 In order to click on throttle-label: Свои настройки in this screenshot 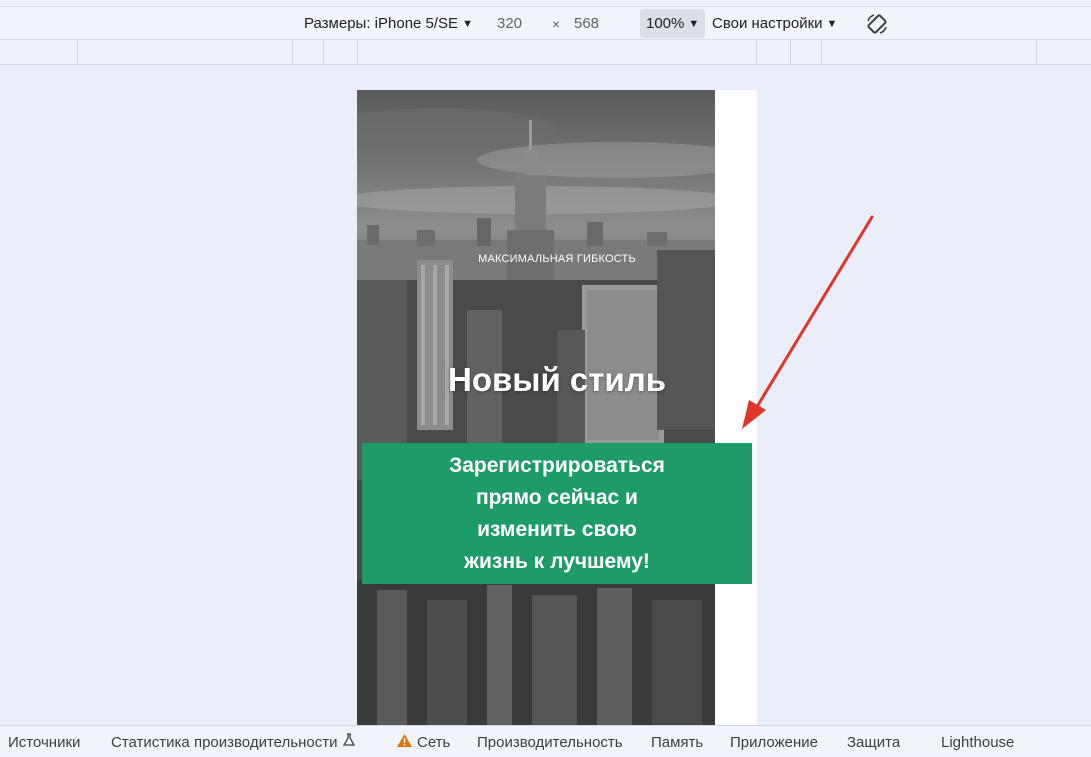, I will do `click(767, 23)`.